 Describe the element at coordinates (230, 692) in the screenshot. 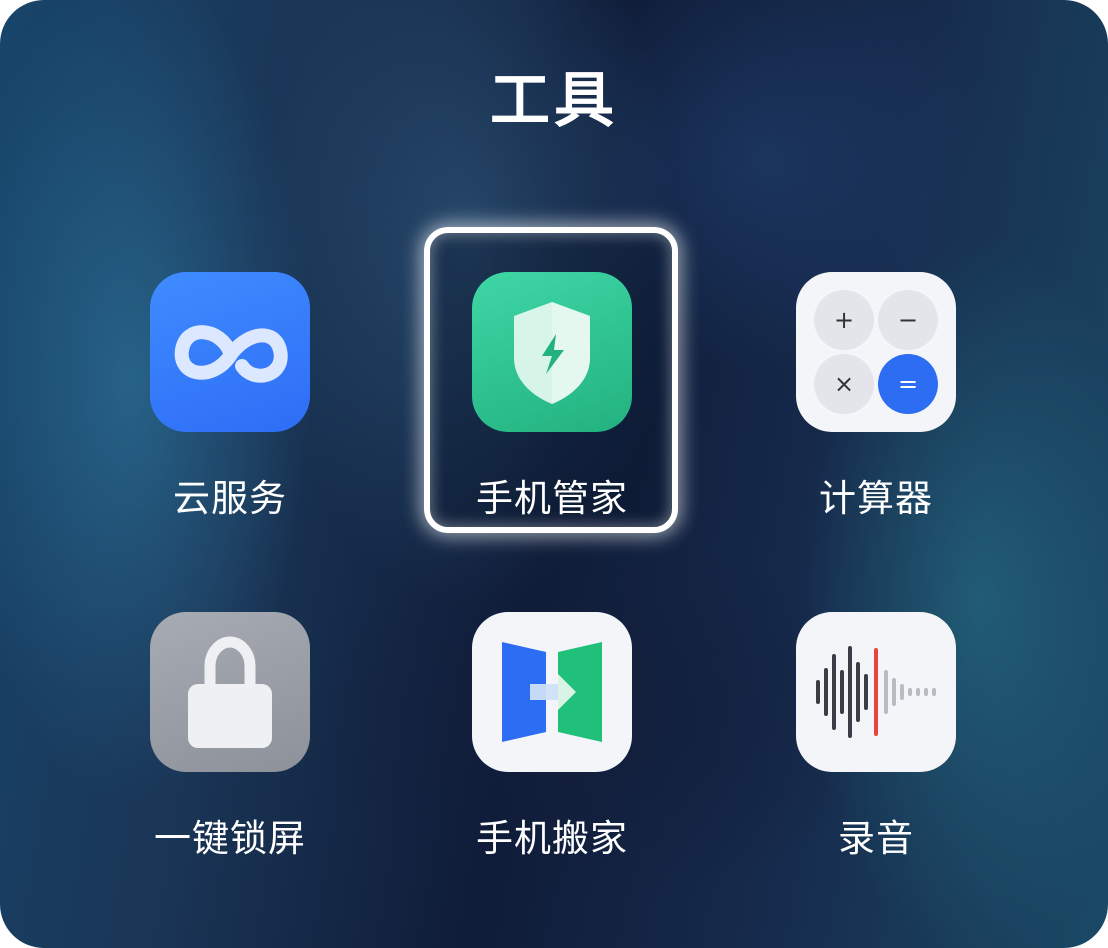

I see `padlock-icon` at that location.